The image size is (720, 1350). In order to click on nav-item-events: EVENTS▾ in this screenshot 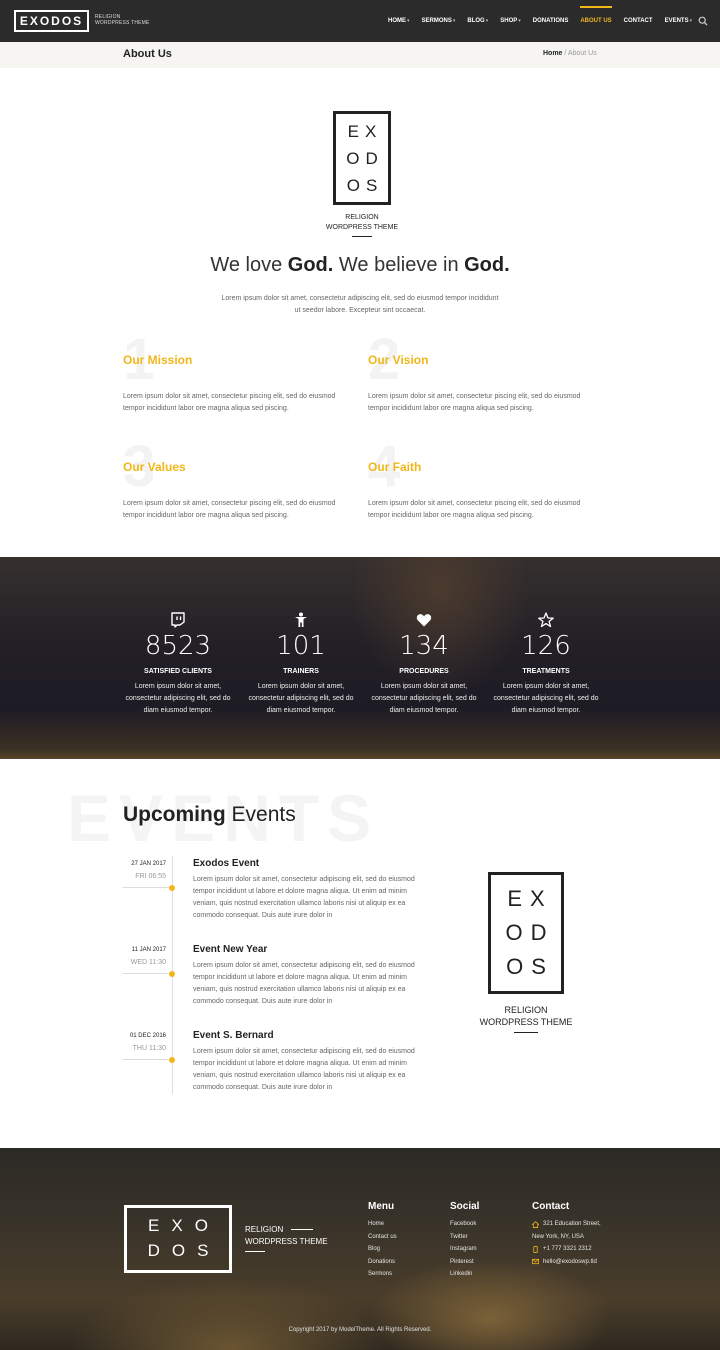, I will do `click(679, 21)`.